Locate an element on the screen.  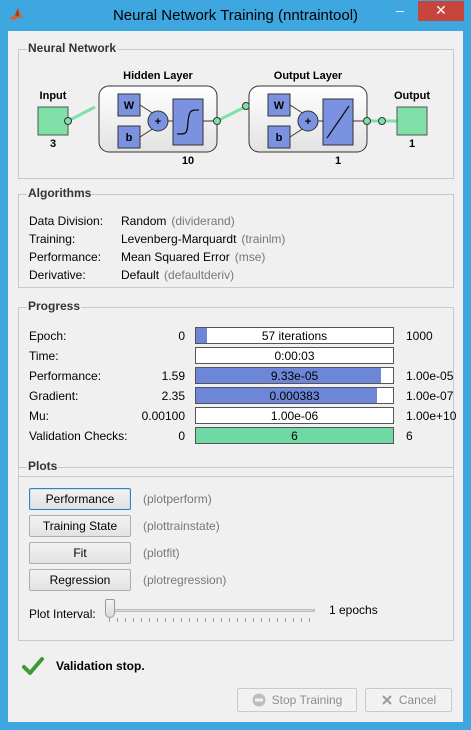
algorithm-label: Training: is located at coordinates (52, 239).